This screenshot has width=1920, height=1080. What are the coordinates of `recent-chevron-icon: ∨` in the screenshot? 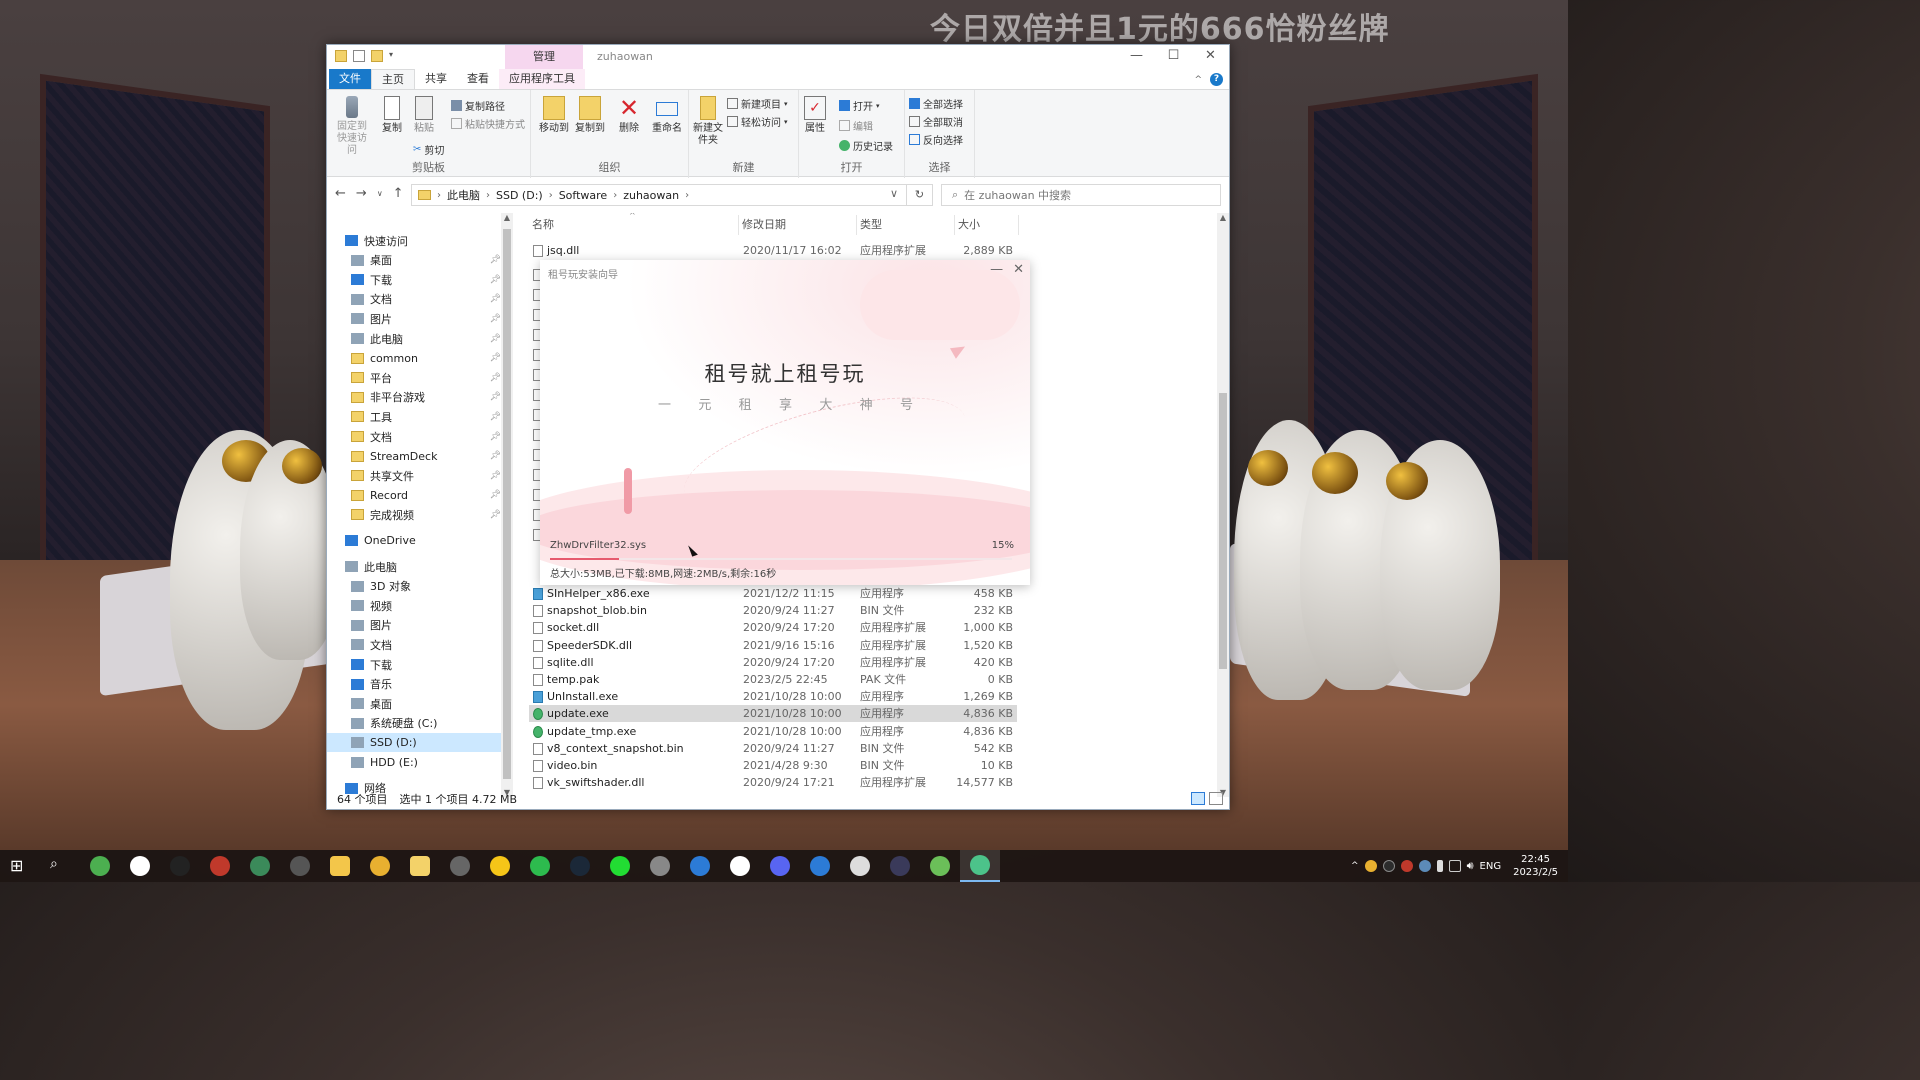 It's located at (380, 194).